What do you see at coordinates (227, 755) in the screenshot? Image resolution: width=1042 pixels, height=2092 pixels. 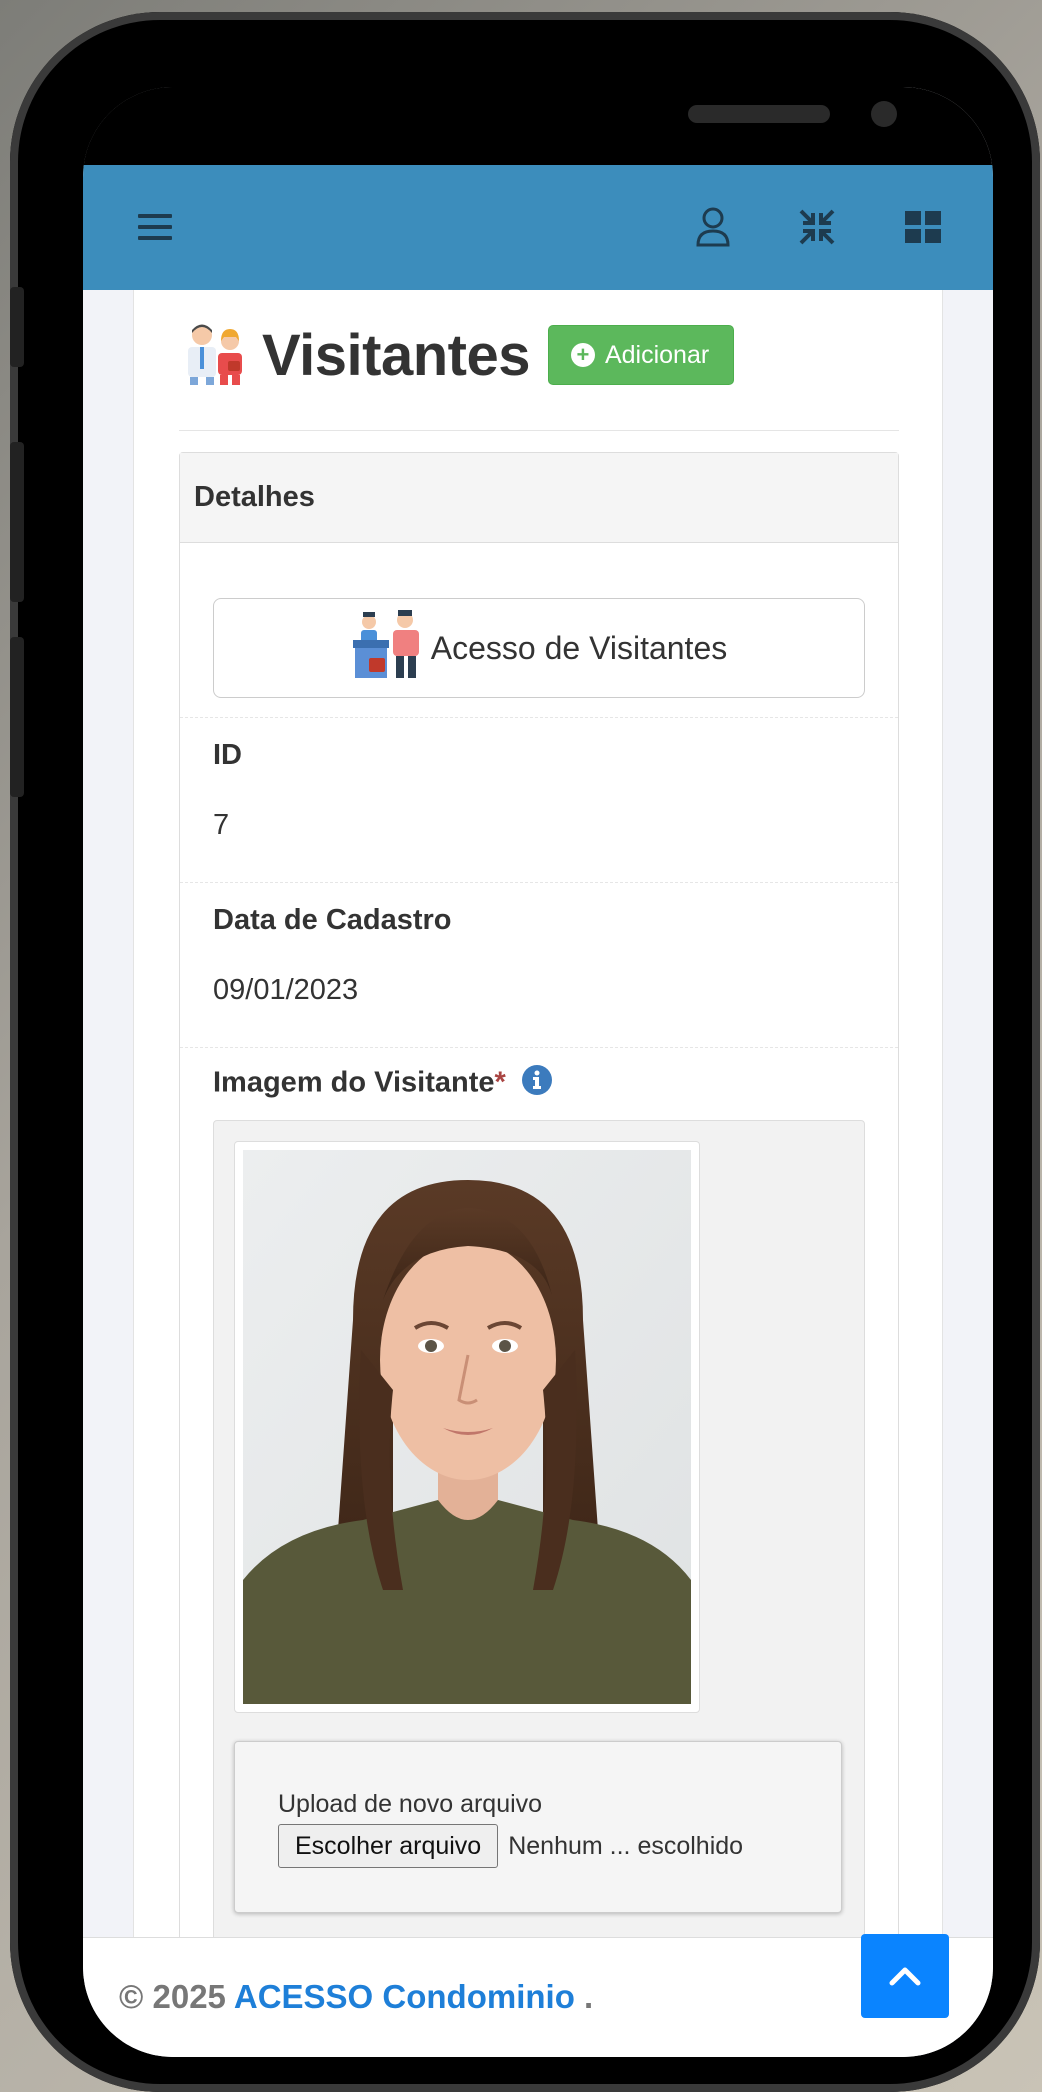 I see `id-label: ID` at bounding box center [227, 755].